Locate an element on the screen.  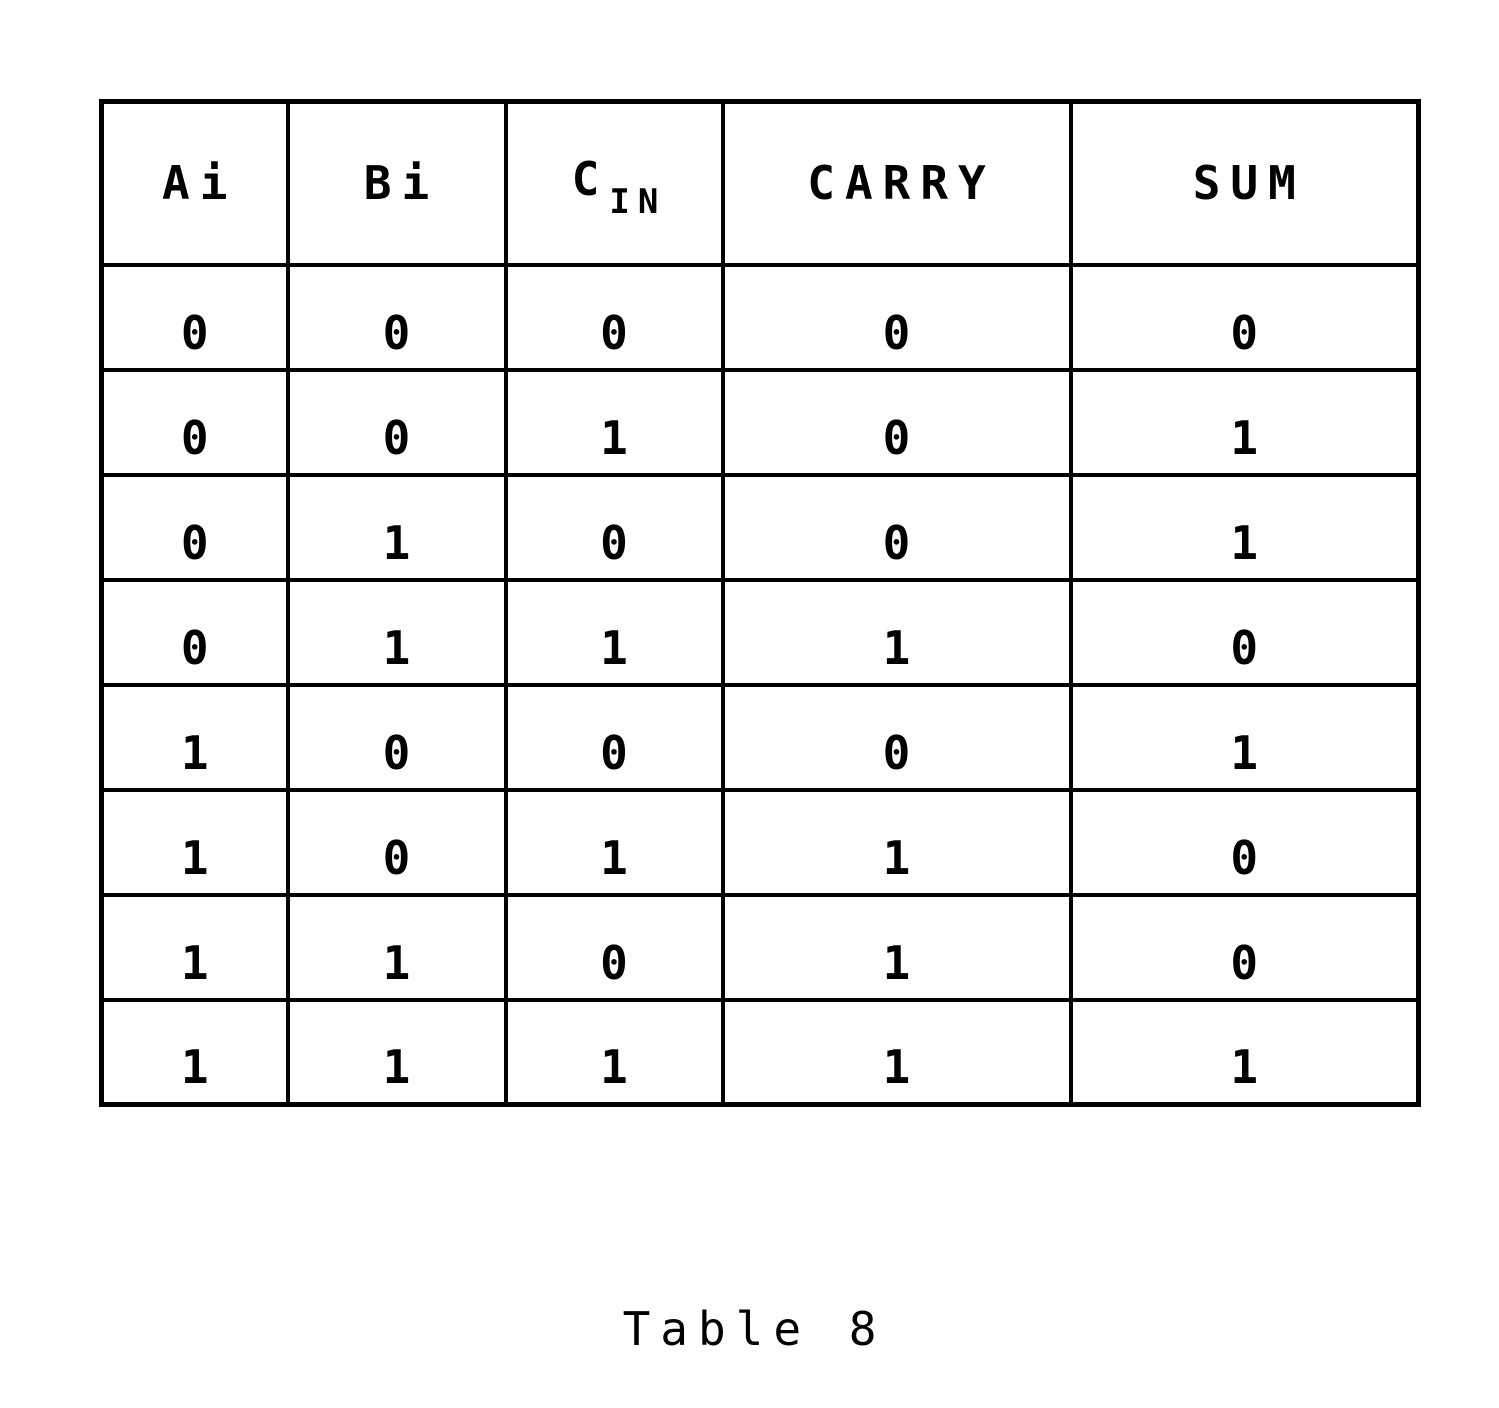
table-row: 1 1 0 1 0 is located at coordinates (760, 947).